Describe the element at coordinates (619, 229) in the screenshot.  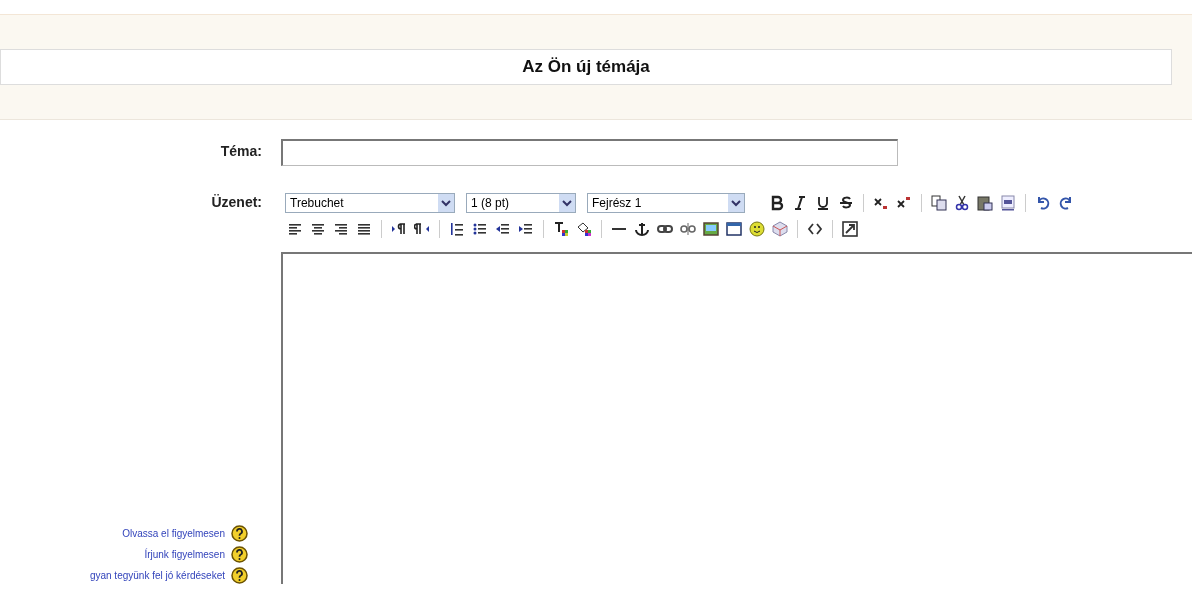
I see `horizontal-rule-icon` at that location.